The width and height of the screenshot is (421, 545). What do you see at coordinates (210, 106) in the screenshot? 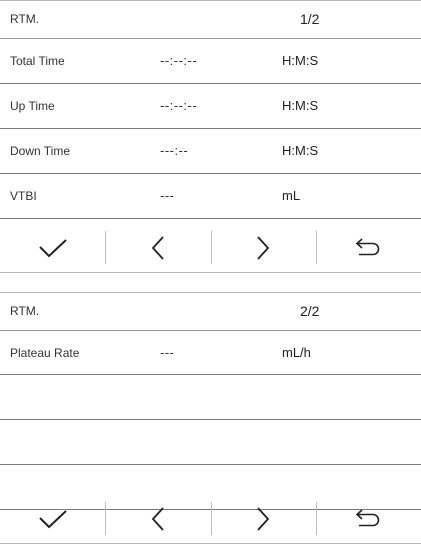
I see `row-up-time: Up Time --:--:-- H:M:S` at bounding box center [210, 106].